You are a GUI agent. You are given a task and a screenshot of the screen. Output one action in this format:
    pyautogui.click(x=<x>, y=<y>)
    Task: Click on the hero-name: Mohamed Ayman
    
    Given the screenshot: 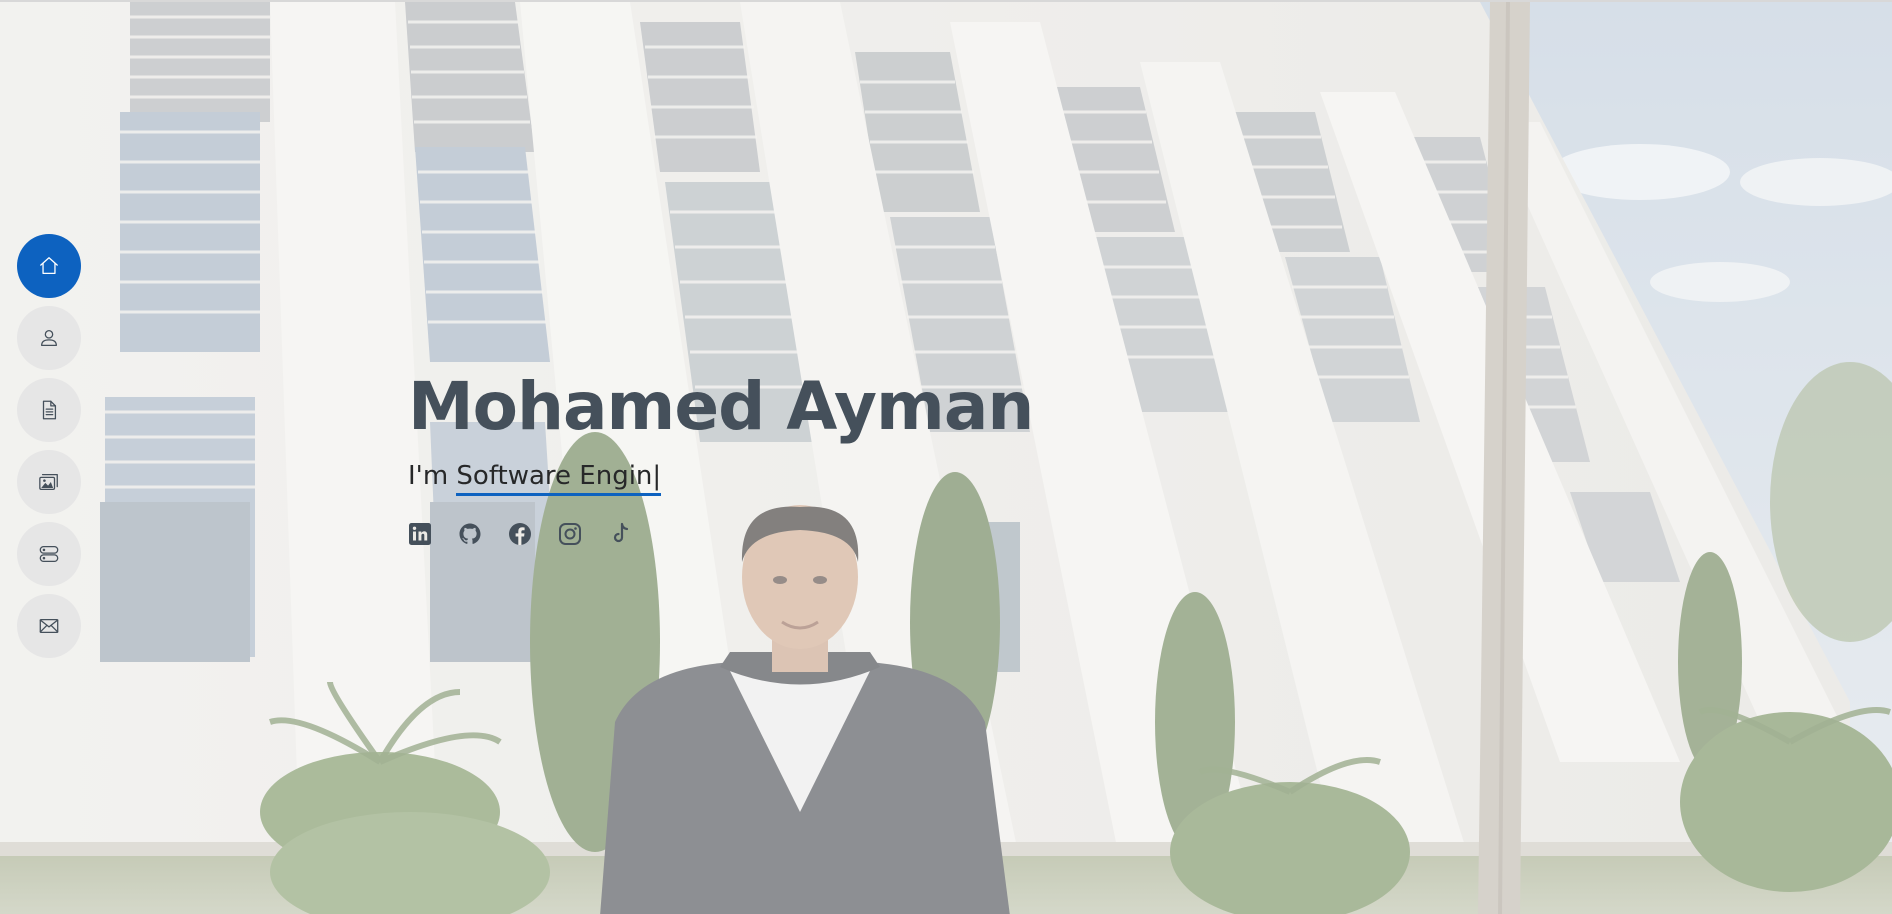 What is the action you would take?
    pyautogui.click(x=721, y=406)
    